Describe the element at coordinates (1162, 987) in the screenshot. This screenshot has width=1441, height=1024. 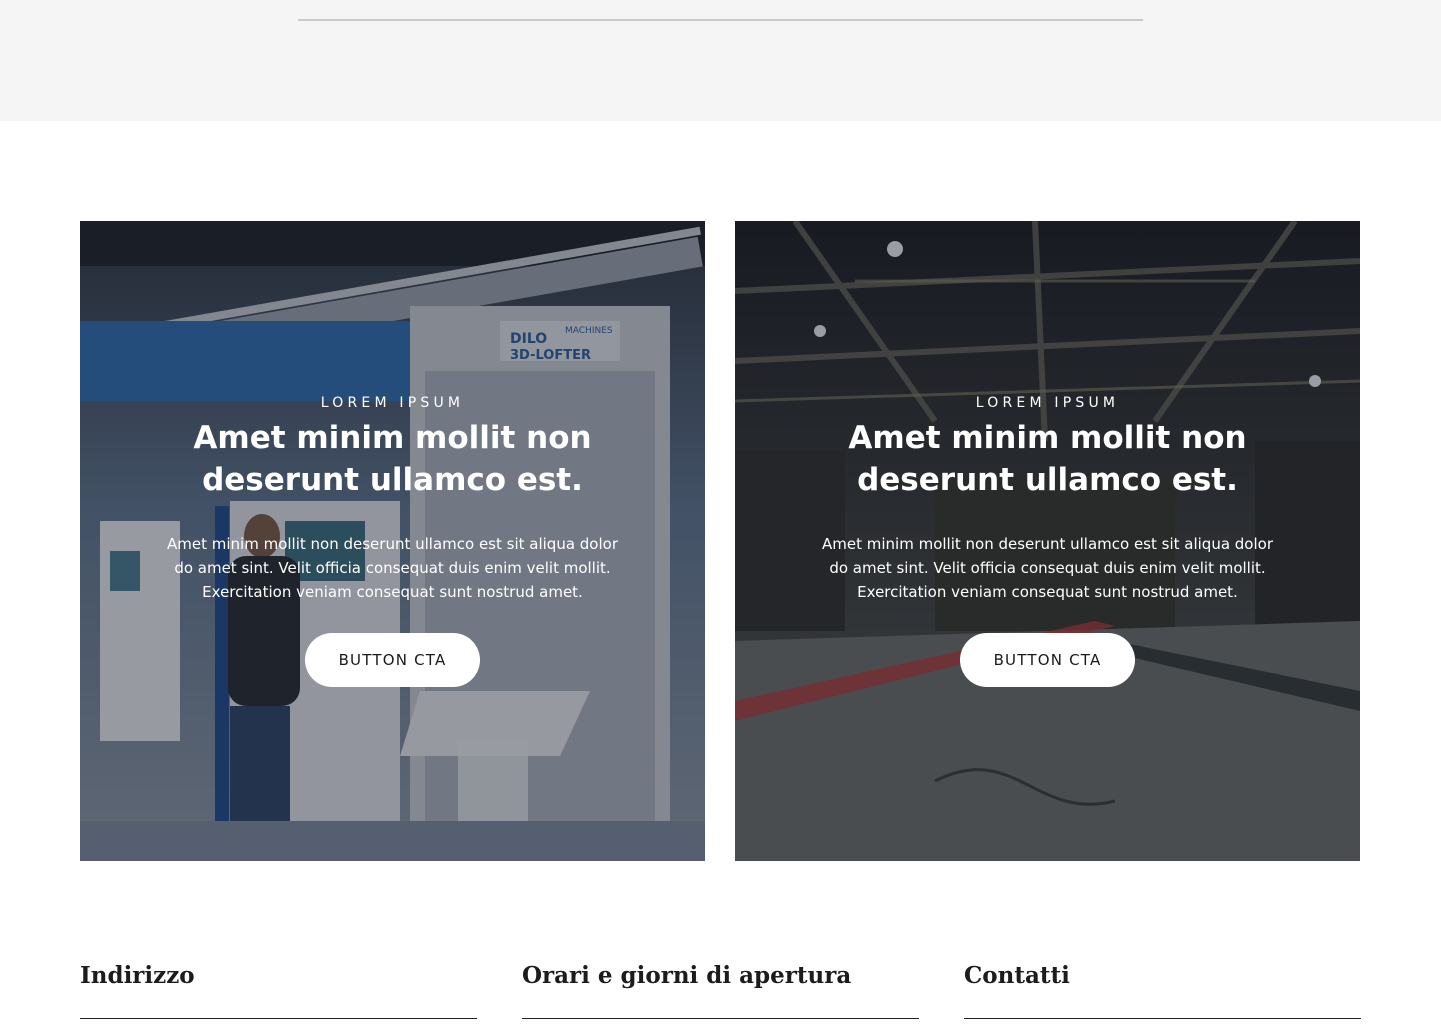
I see `footer-contacts-column: Contatti` at that location.